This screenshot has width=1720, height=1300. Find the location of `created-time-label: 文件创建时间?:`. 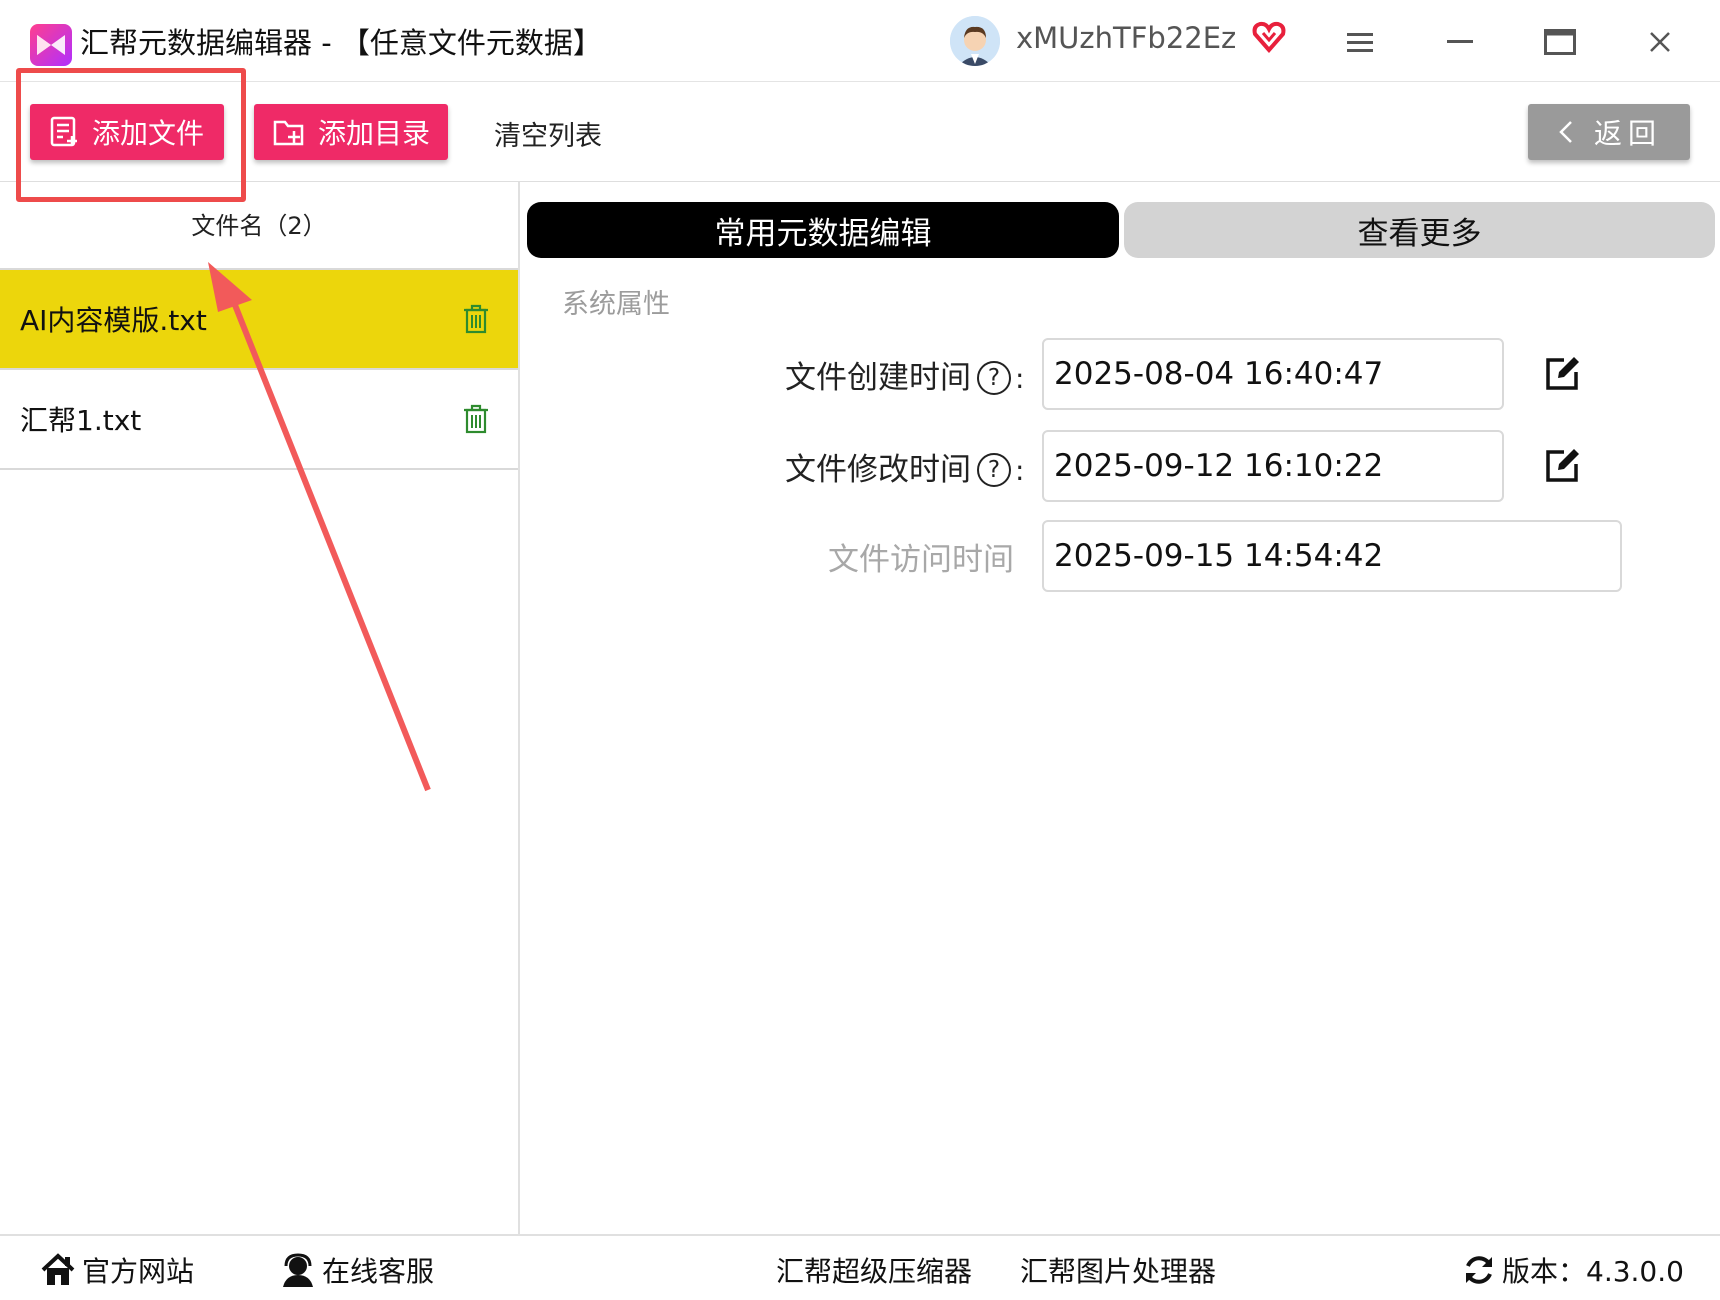

created-time-label: 文件创建时间?: is located at coordinates (904, 374).